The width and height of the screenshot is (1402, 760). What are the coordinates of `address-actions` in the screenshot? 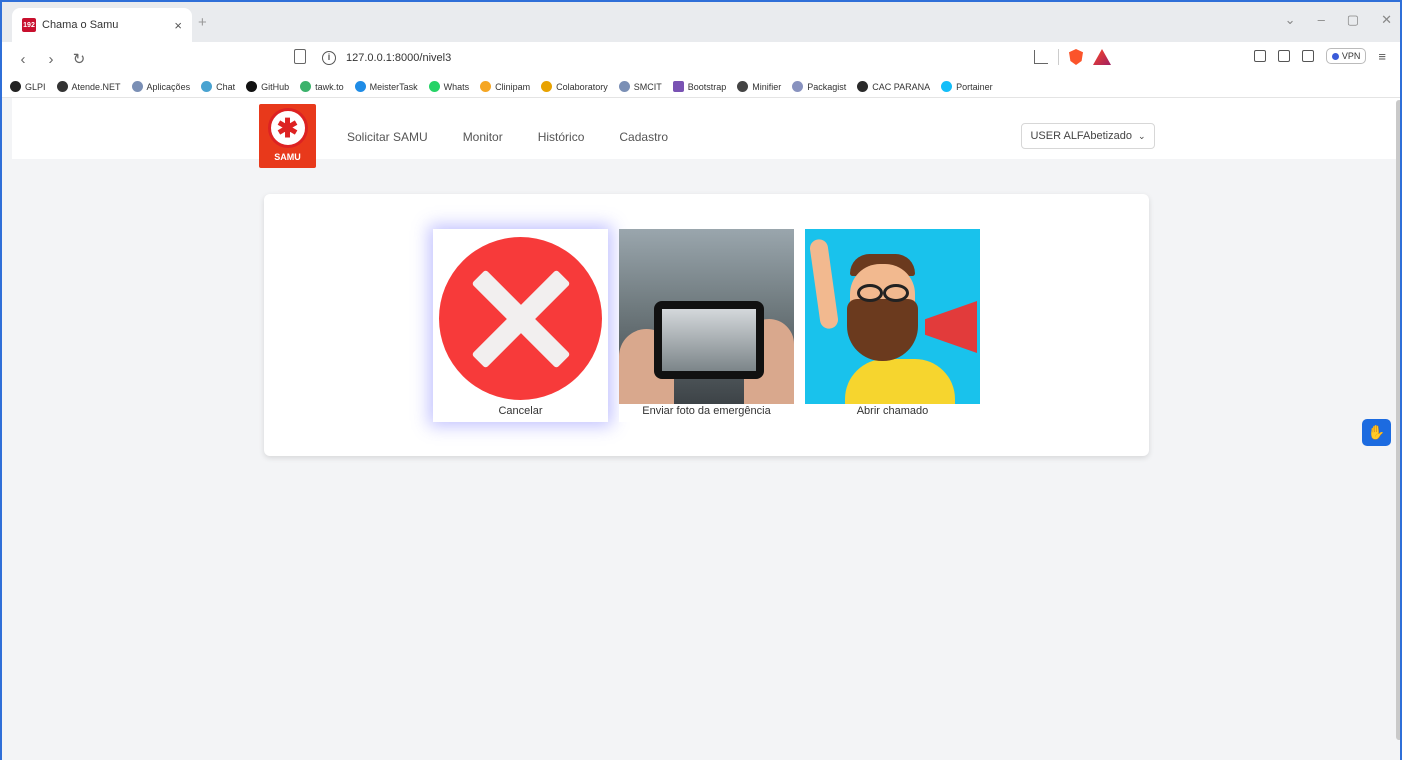 It's located at (1072, 57).